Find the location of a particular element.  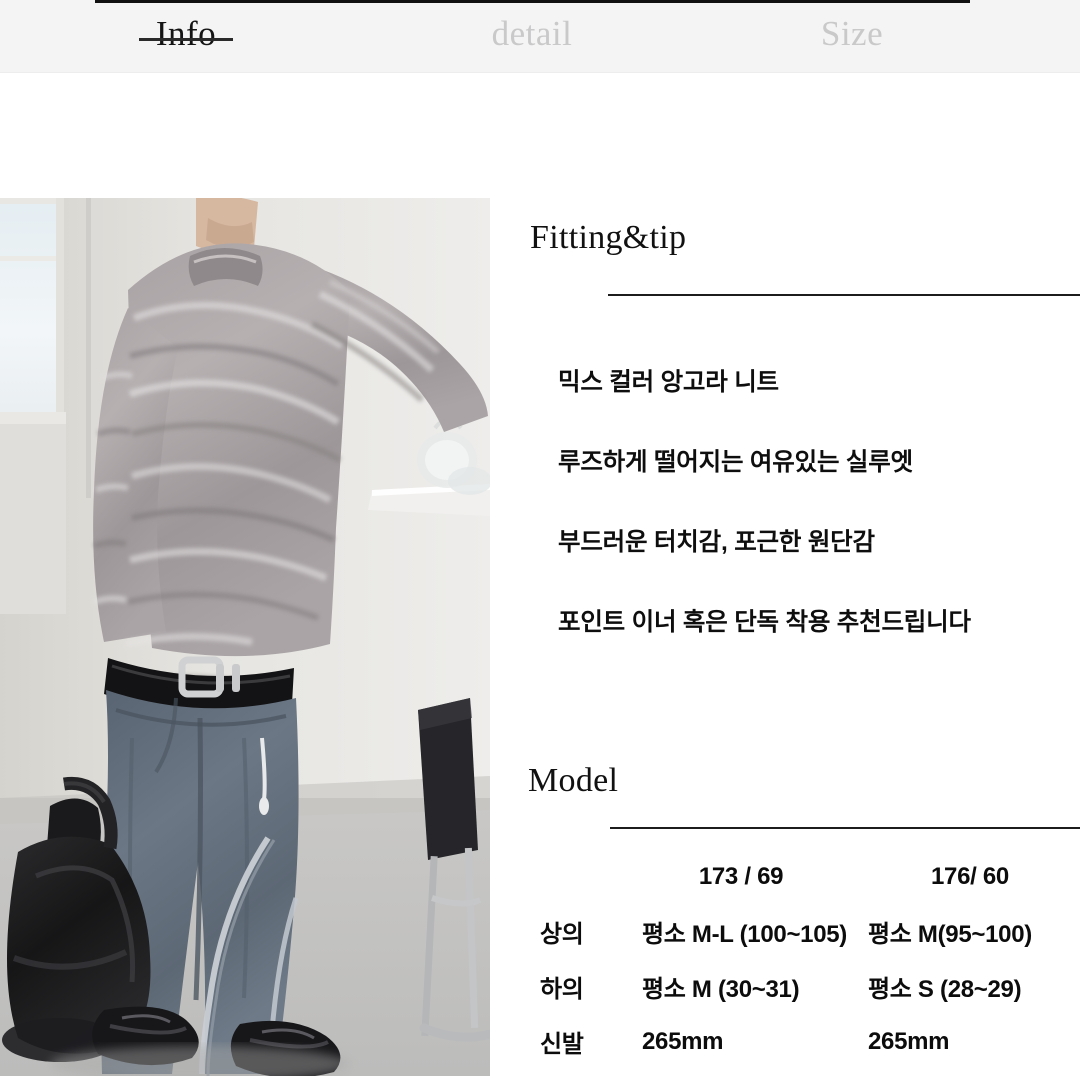

model-row-label: 하의 is located at coordinates (562, 989).